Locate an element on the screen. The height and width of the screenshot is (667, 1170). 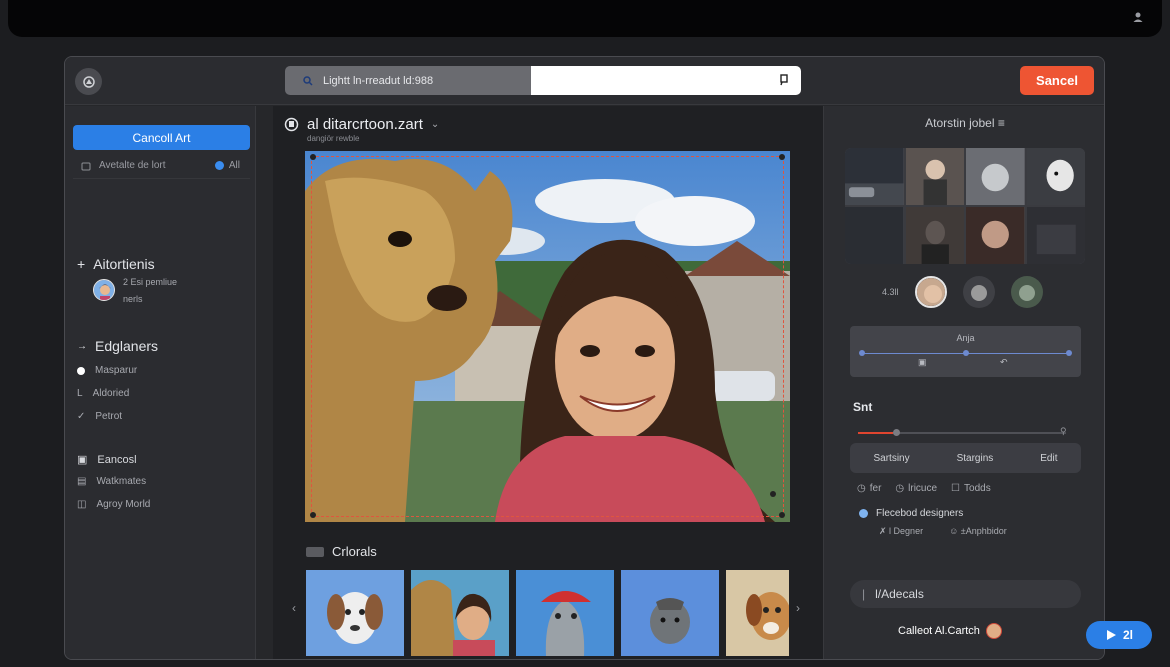
option-label: fer is located at coordinates (875, 488).